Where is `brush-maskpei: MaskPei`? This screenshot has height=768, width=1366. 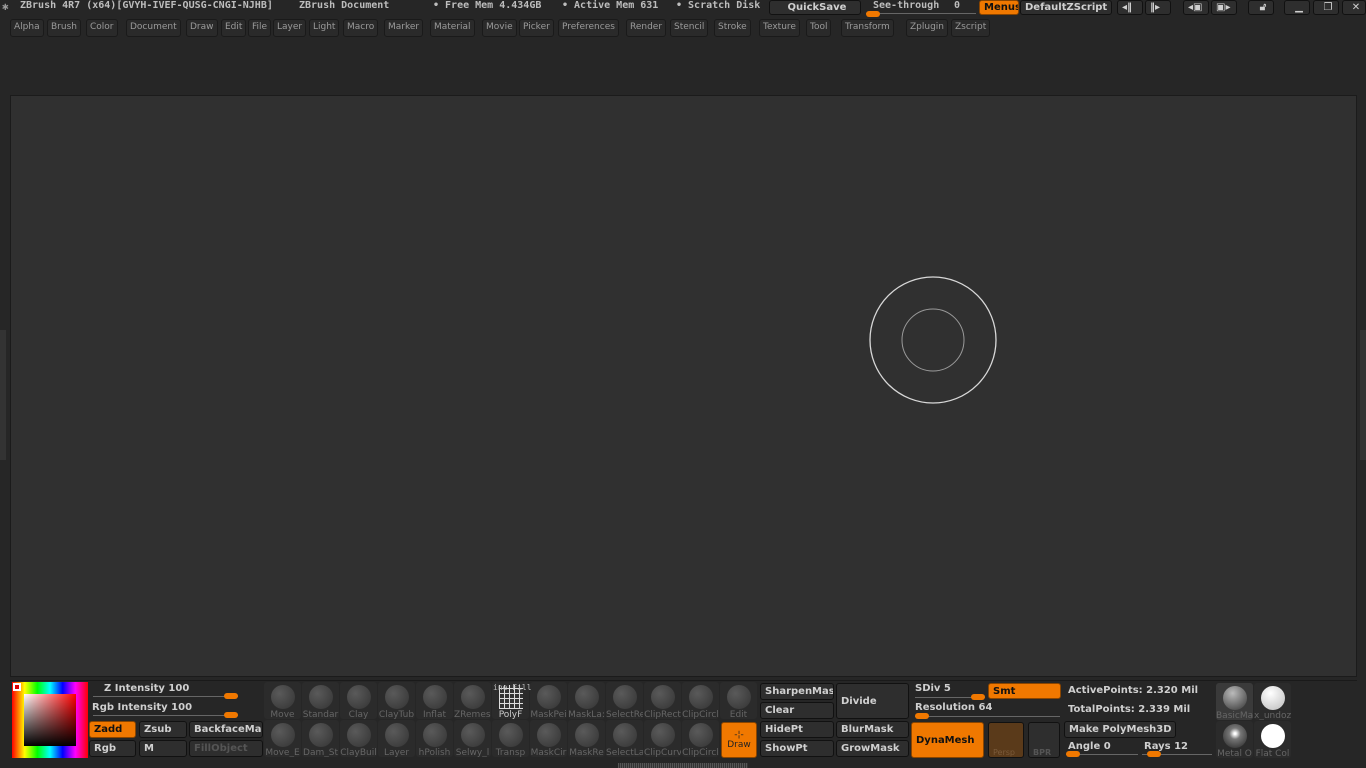 brush-maskpei: MaskPei is located at coordinates (548, 700).